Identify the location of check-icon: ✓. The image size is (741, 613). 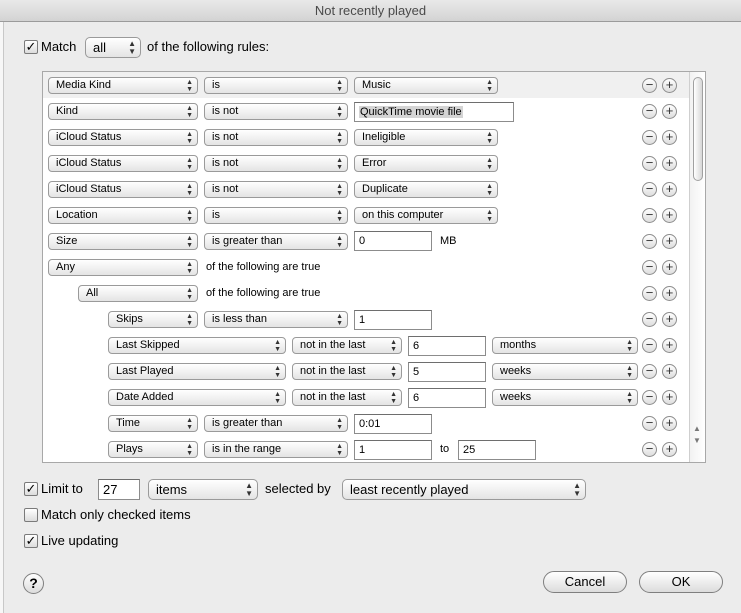
(31, 46).